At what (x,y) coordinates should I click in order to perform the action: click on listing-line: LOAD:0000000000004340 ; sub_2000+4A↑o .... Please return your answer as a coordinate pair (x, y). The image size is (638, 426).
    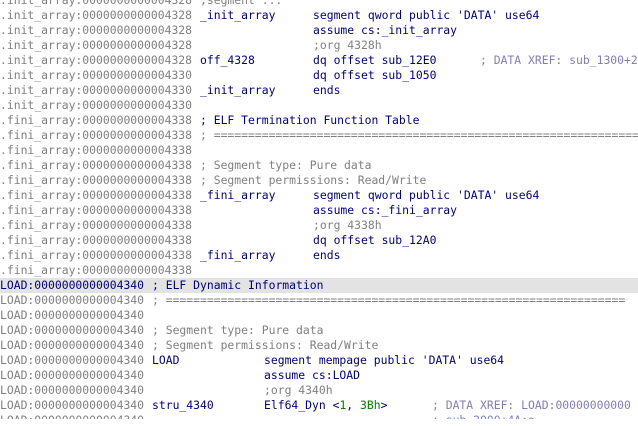
    Looking at the image, I should click on (319, 416).